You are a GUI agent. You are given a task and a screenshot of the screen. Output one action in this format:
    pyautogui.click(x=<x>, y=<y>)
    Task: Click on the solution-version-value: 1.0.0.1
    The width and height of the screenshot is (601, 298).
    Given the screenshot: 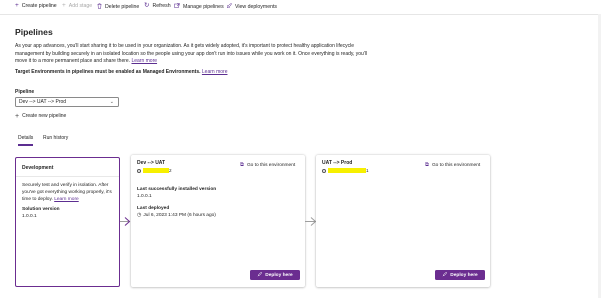 What is the action you would take?
    pyautogui.click(x=29, y=216)
    